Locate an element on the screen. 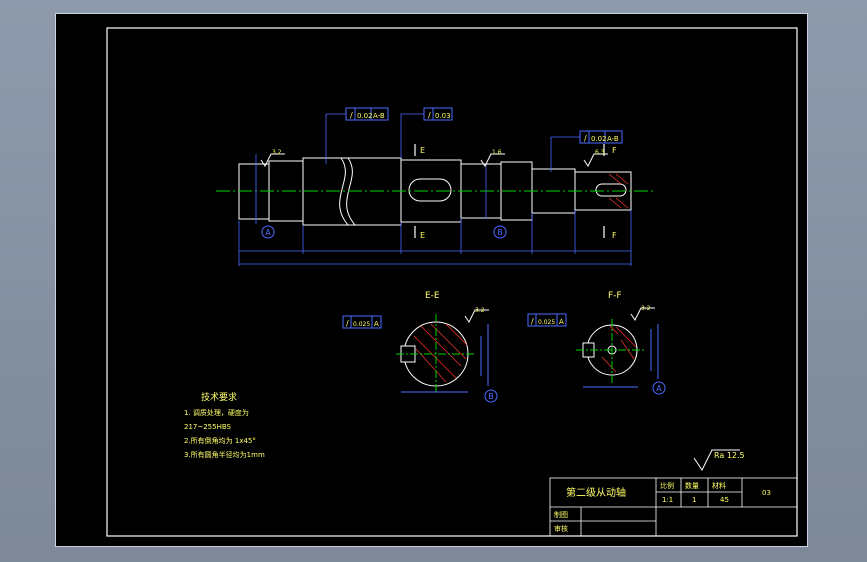 This screenshot has width=867, height=562. datum-b: B is located at coordinates (500, 232).